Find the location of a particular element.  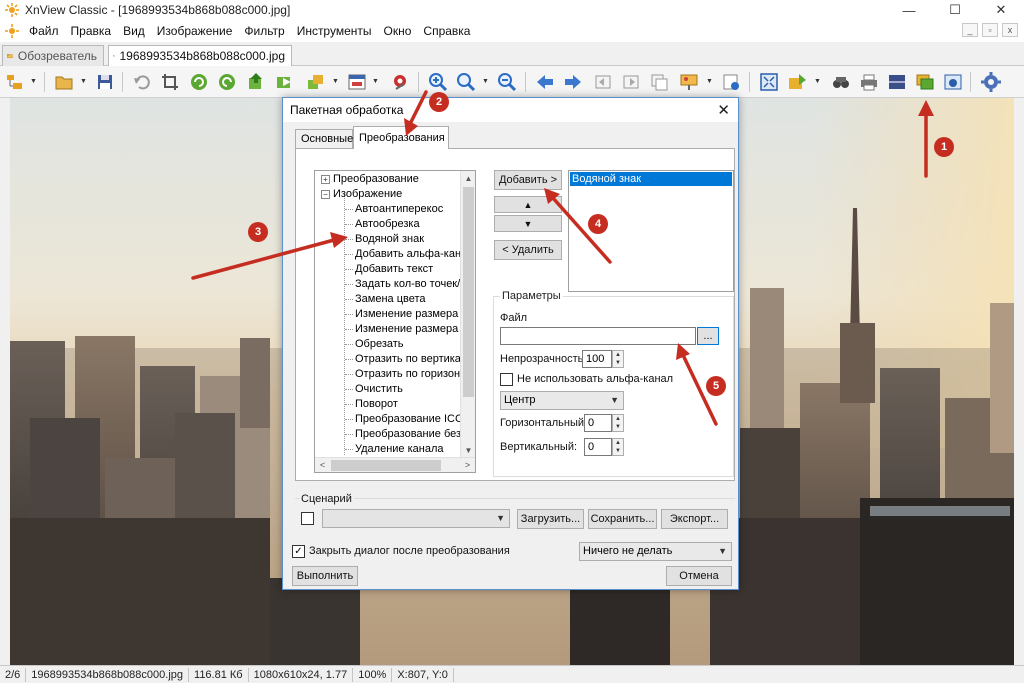

tree-item-rotate: Поворот is located at coordinates (376, 404).